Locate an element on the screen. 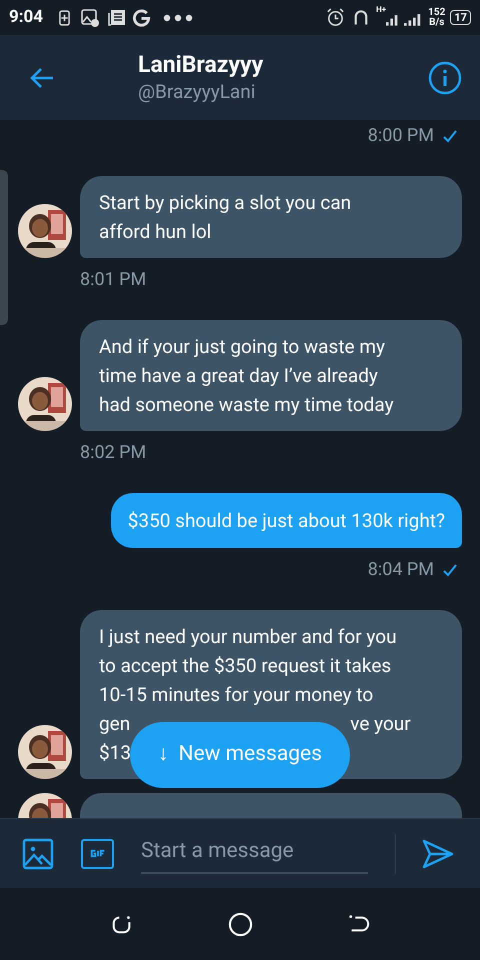 The width and height of the screenshot is (480, 960). message-field: Start a message is located at coordinates (254, 854).